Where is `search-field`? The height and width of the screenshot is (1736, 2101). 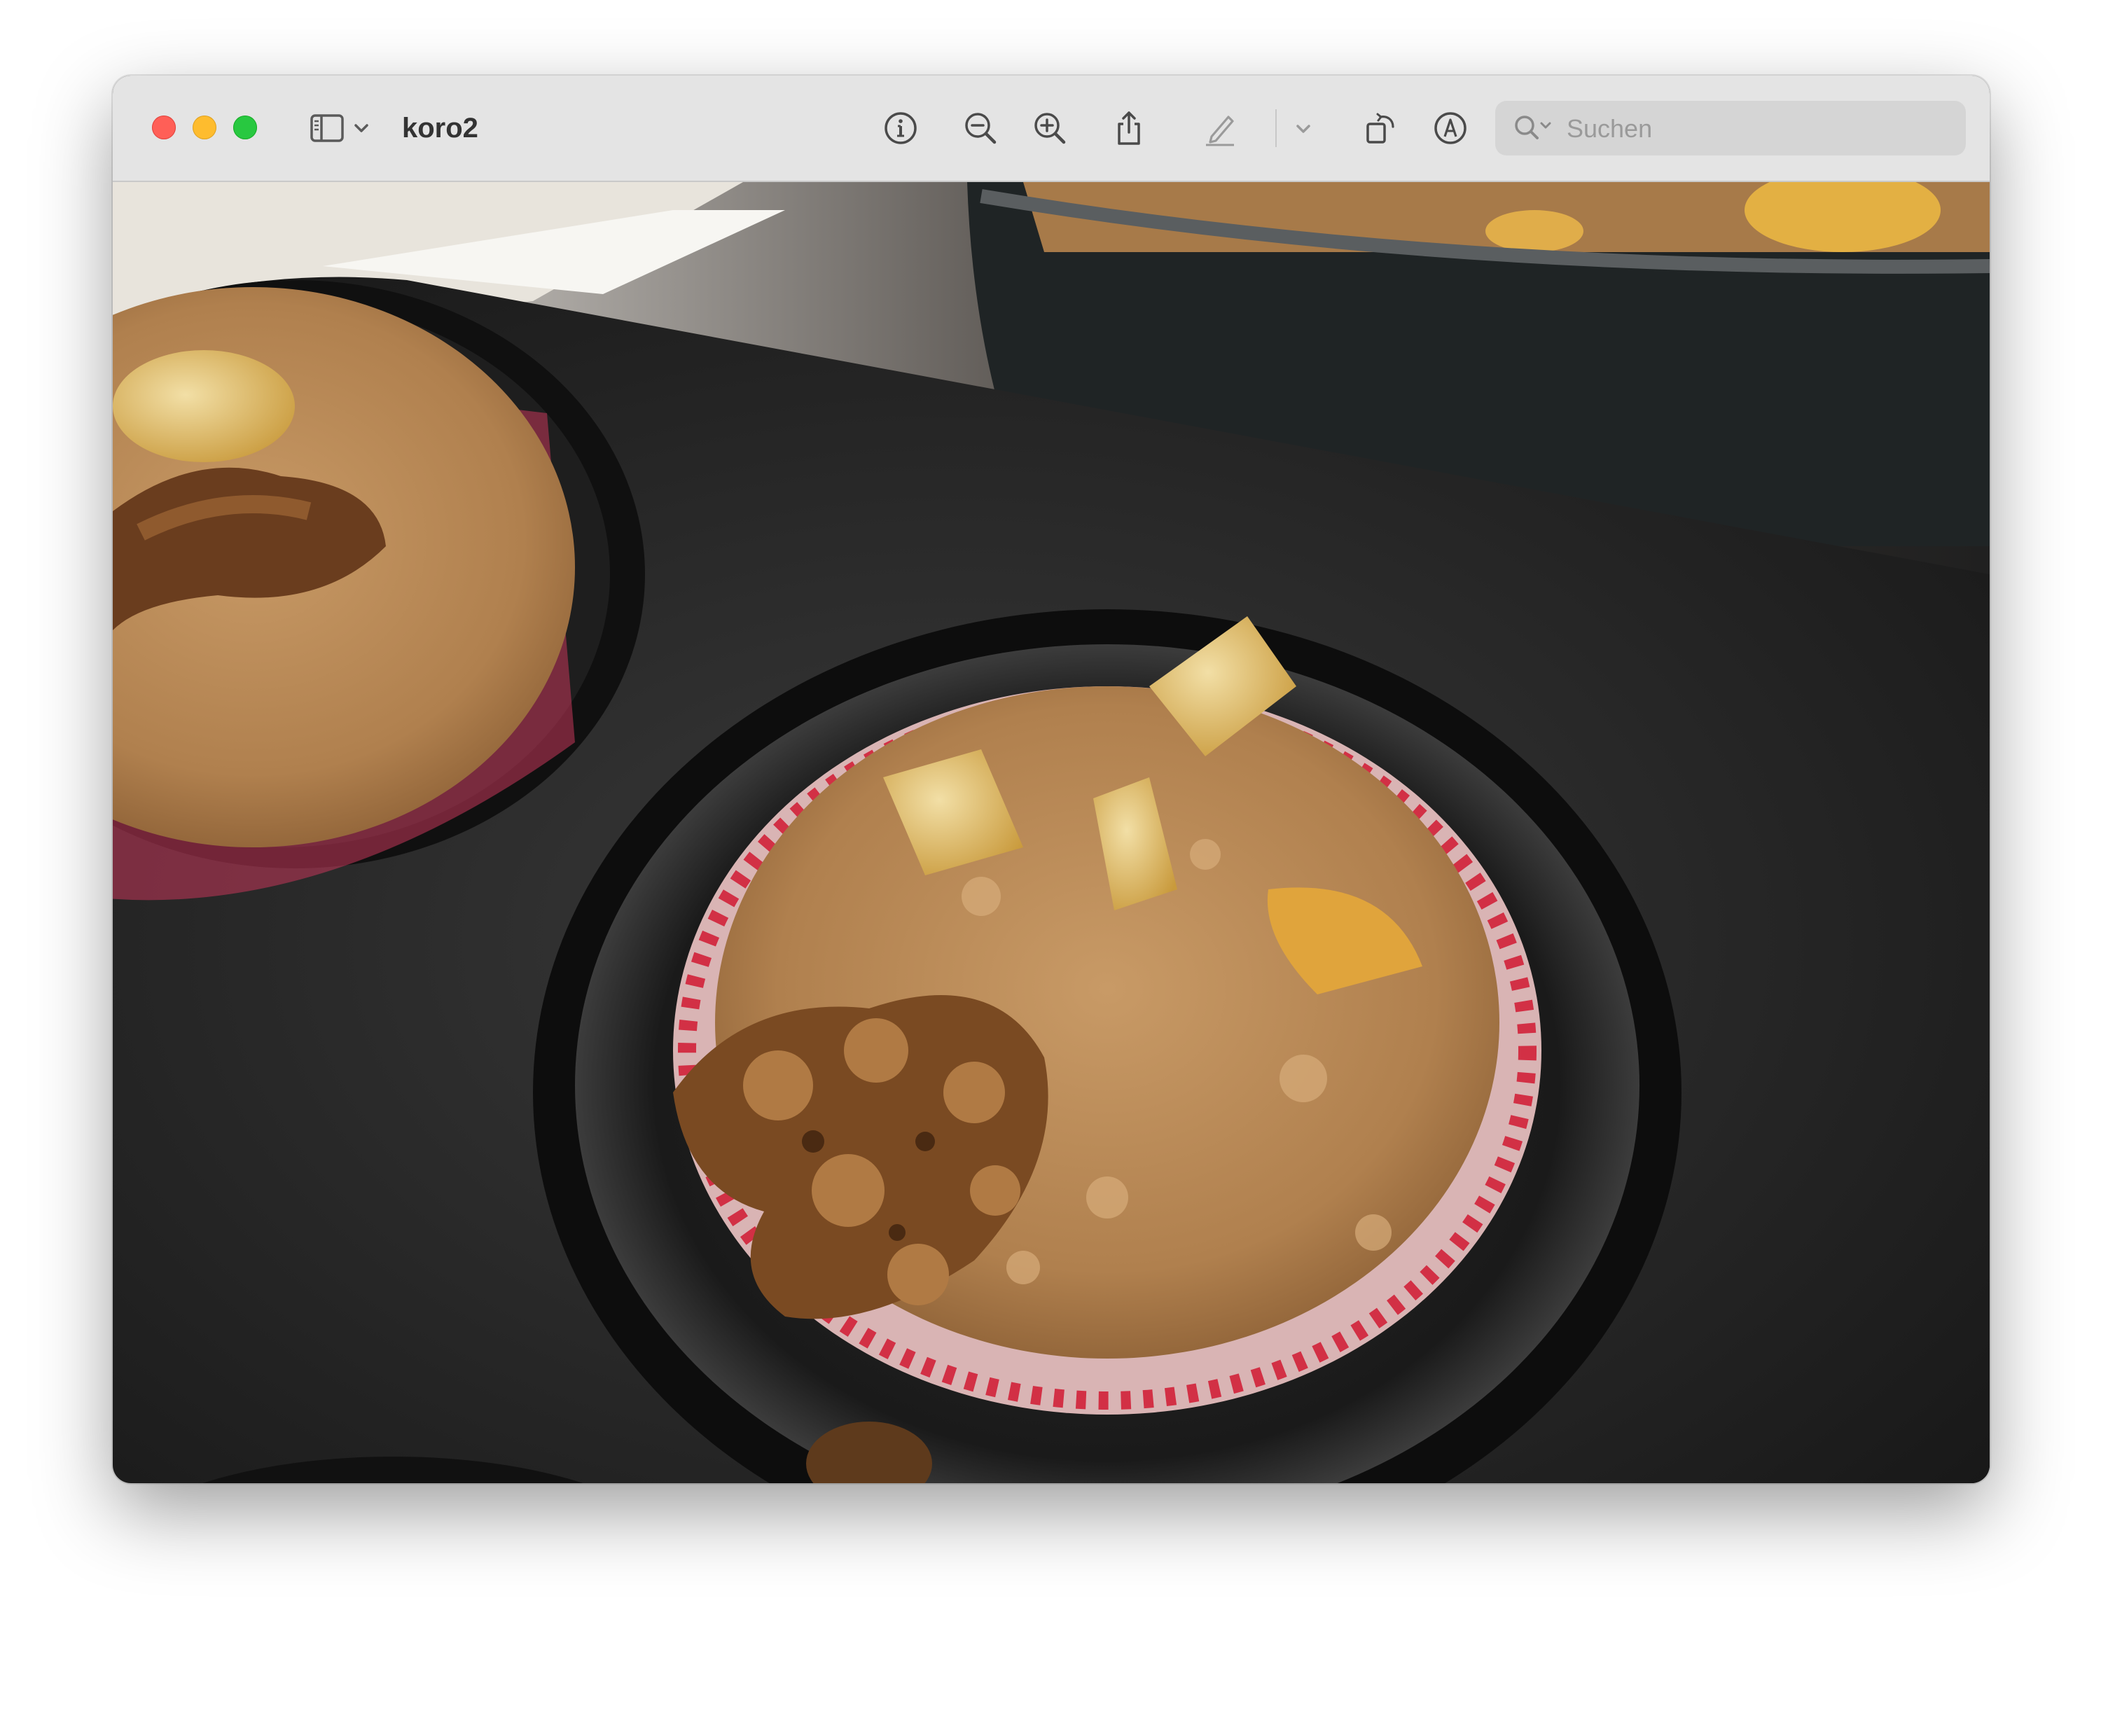
search-field is located at coordinates (1730, 129).